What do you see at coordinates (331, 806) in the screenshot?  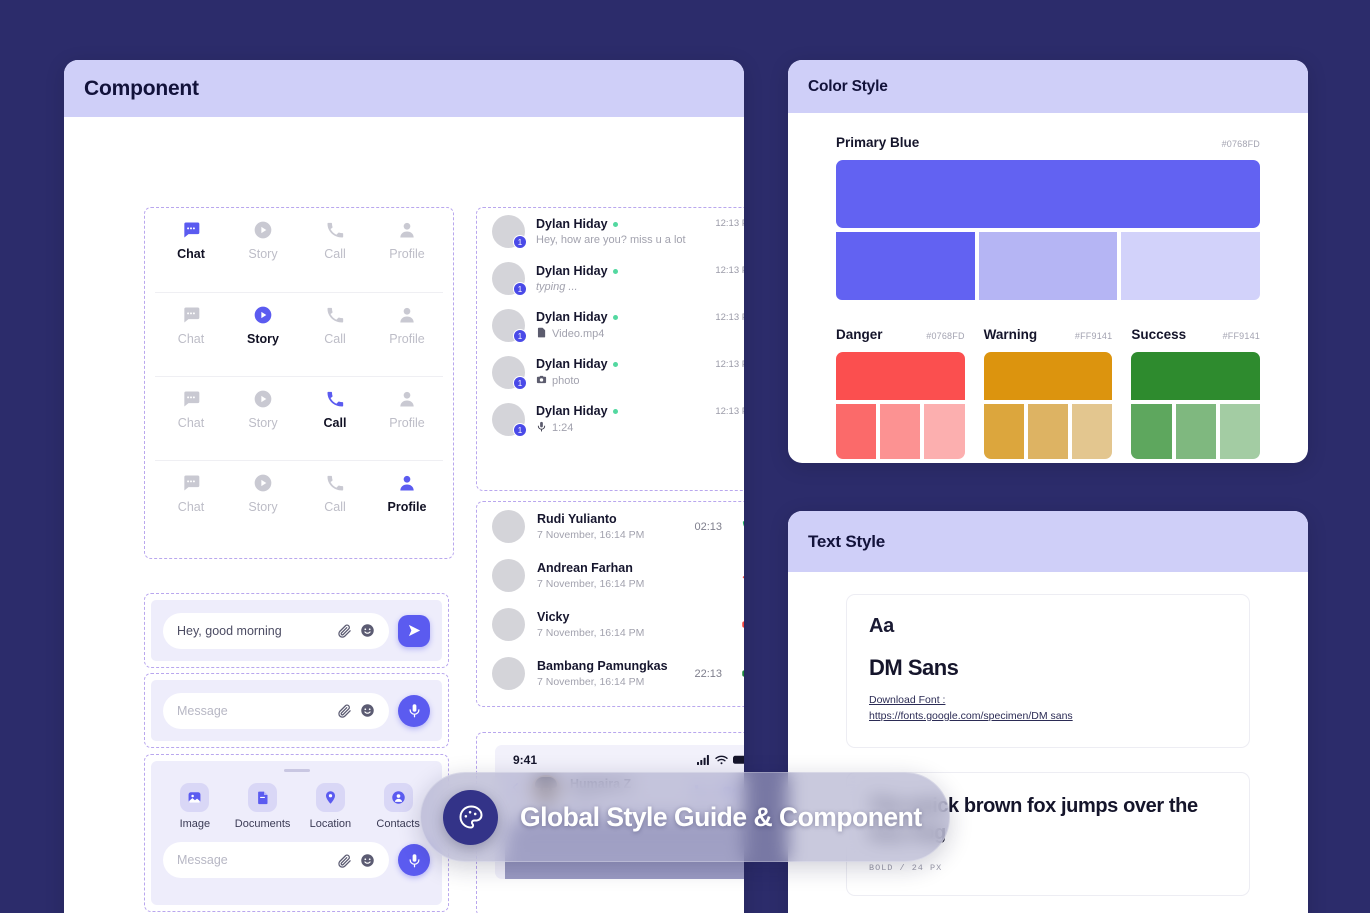 I see `attachment-option-location: Location` at bounding box center [331, 806].